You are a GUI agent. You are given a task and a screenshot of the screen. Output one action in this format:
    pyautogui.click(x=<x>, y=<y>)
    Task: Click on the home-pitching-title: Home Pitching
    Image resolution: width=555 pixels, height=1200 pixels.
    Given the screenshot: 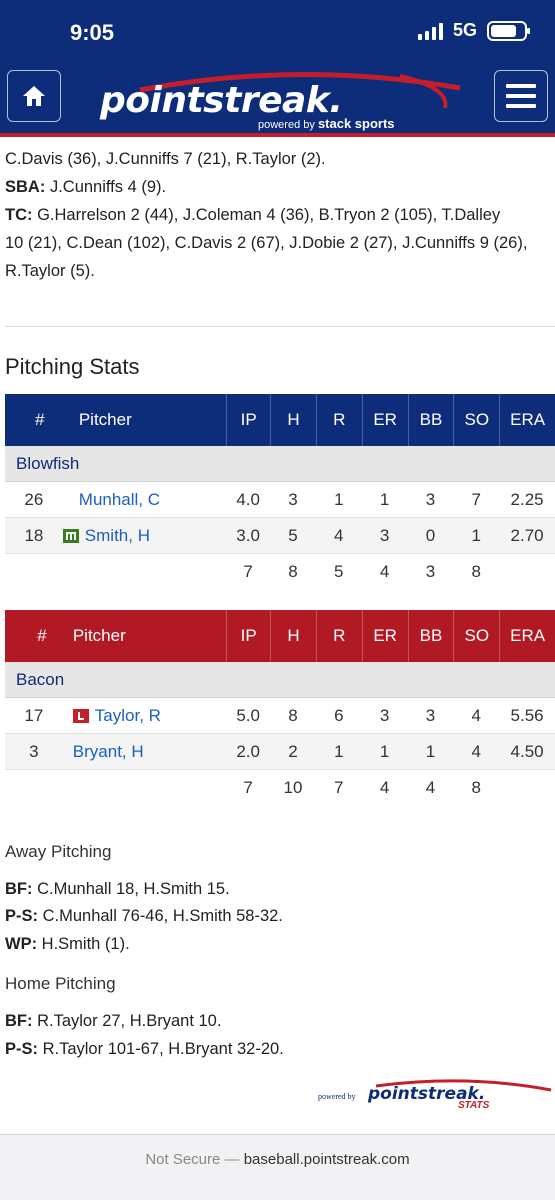 What is the action you would take?
    pyautogui.click(x=60, y=983)
    